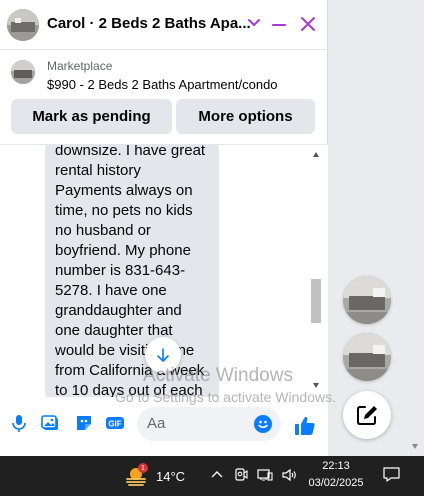 This screenshot has width=424, height=496. I want to click on more-options-button: More options, so click(245, 116).